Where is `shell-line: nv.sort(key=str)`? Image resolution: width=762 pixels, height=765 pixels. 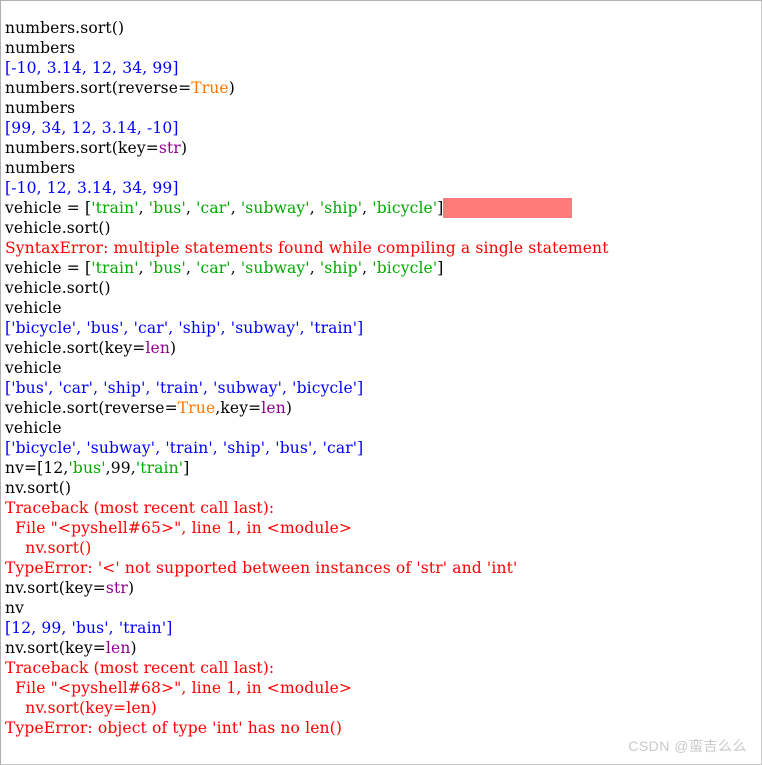 shell-line: nv.sort(key=str) is located at coordinates (383, 588).